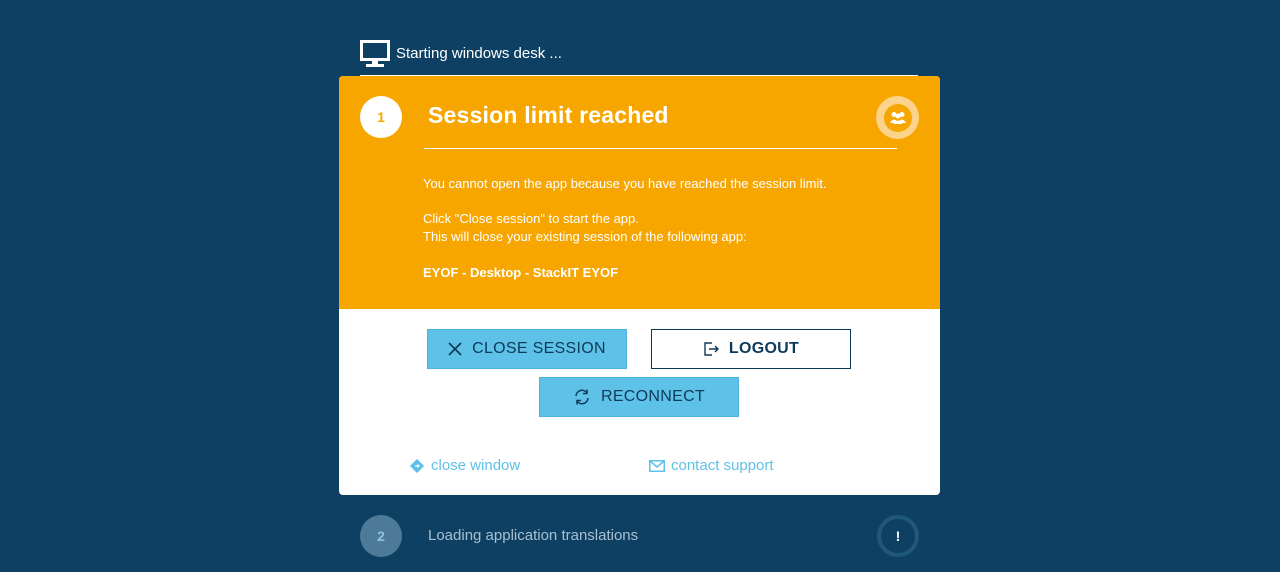 The image size is (1280, 572). Describe the element at coordinates (897, 117) in the screenshot. I see `people-icon` at that location.